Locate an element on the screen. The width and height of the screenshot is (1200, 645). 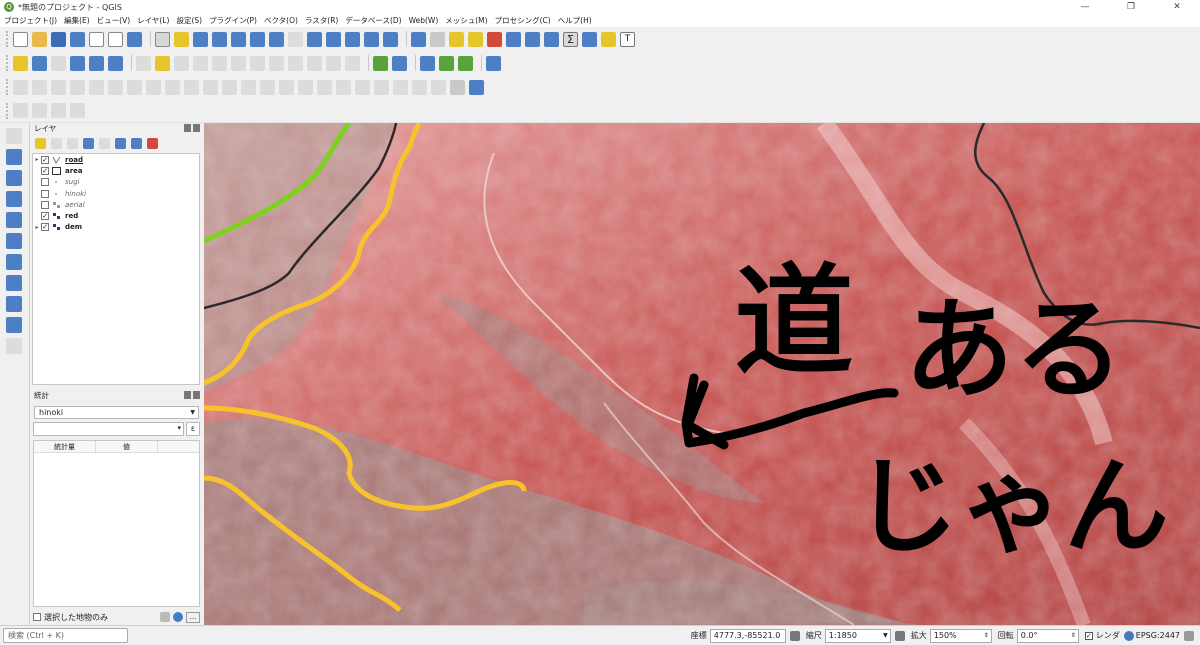
select-location-icon is located at coordinates (77, 110).